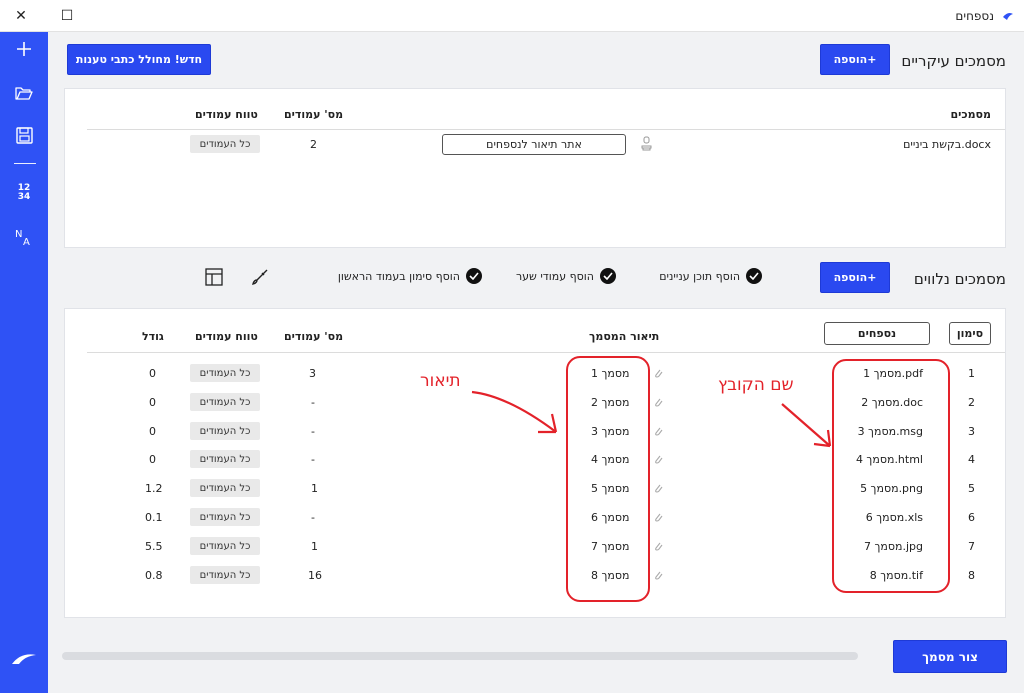 The height and width of the screenshot is (693, 1024). What do you see at coordinates (440, 381) in the screenshot?
I see `description-annotation: תיאור` at bounding box center [440, 381].